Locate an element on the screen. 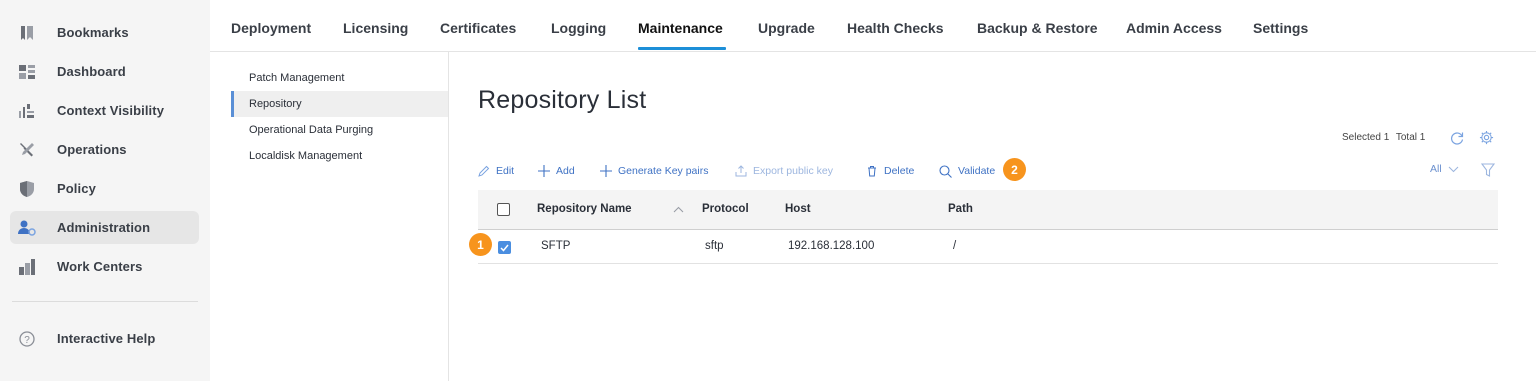 Image resolution: width=1536 pixels, height=381 pixels. active-tab-indicator is located at coordinates (682, 48).